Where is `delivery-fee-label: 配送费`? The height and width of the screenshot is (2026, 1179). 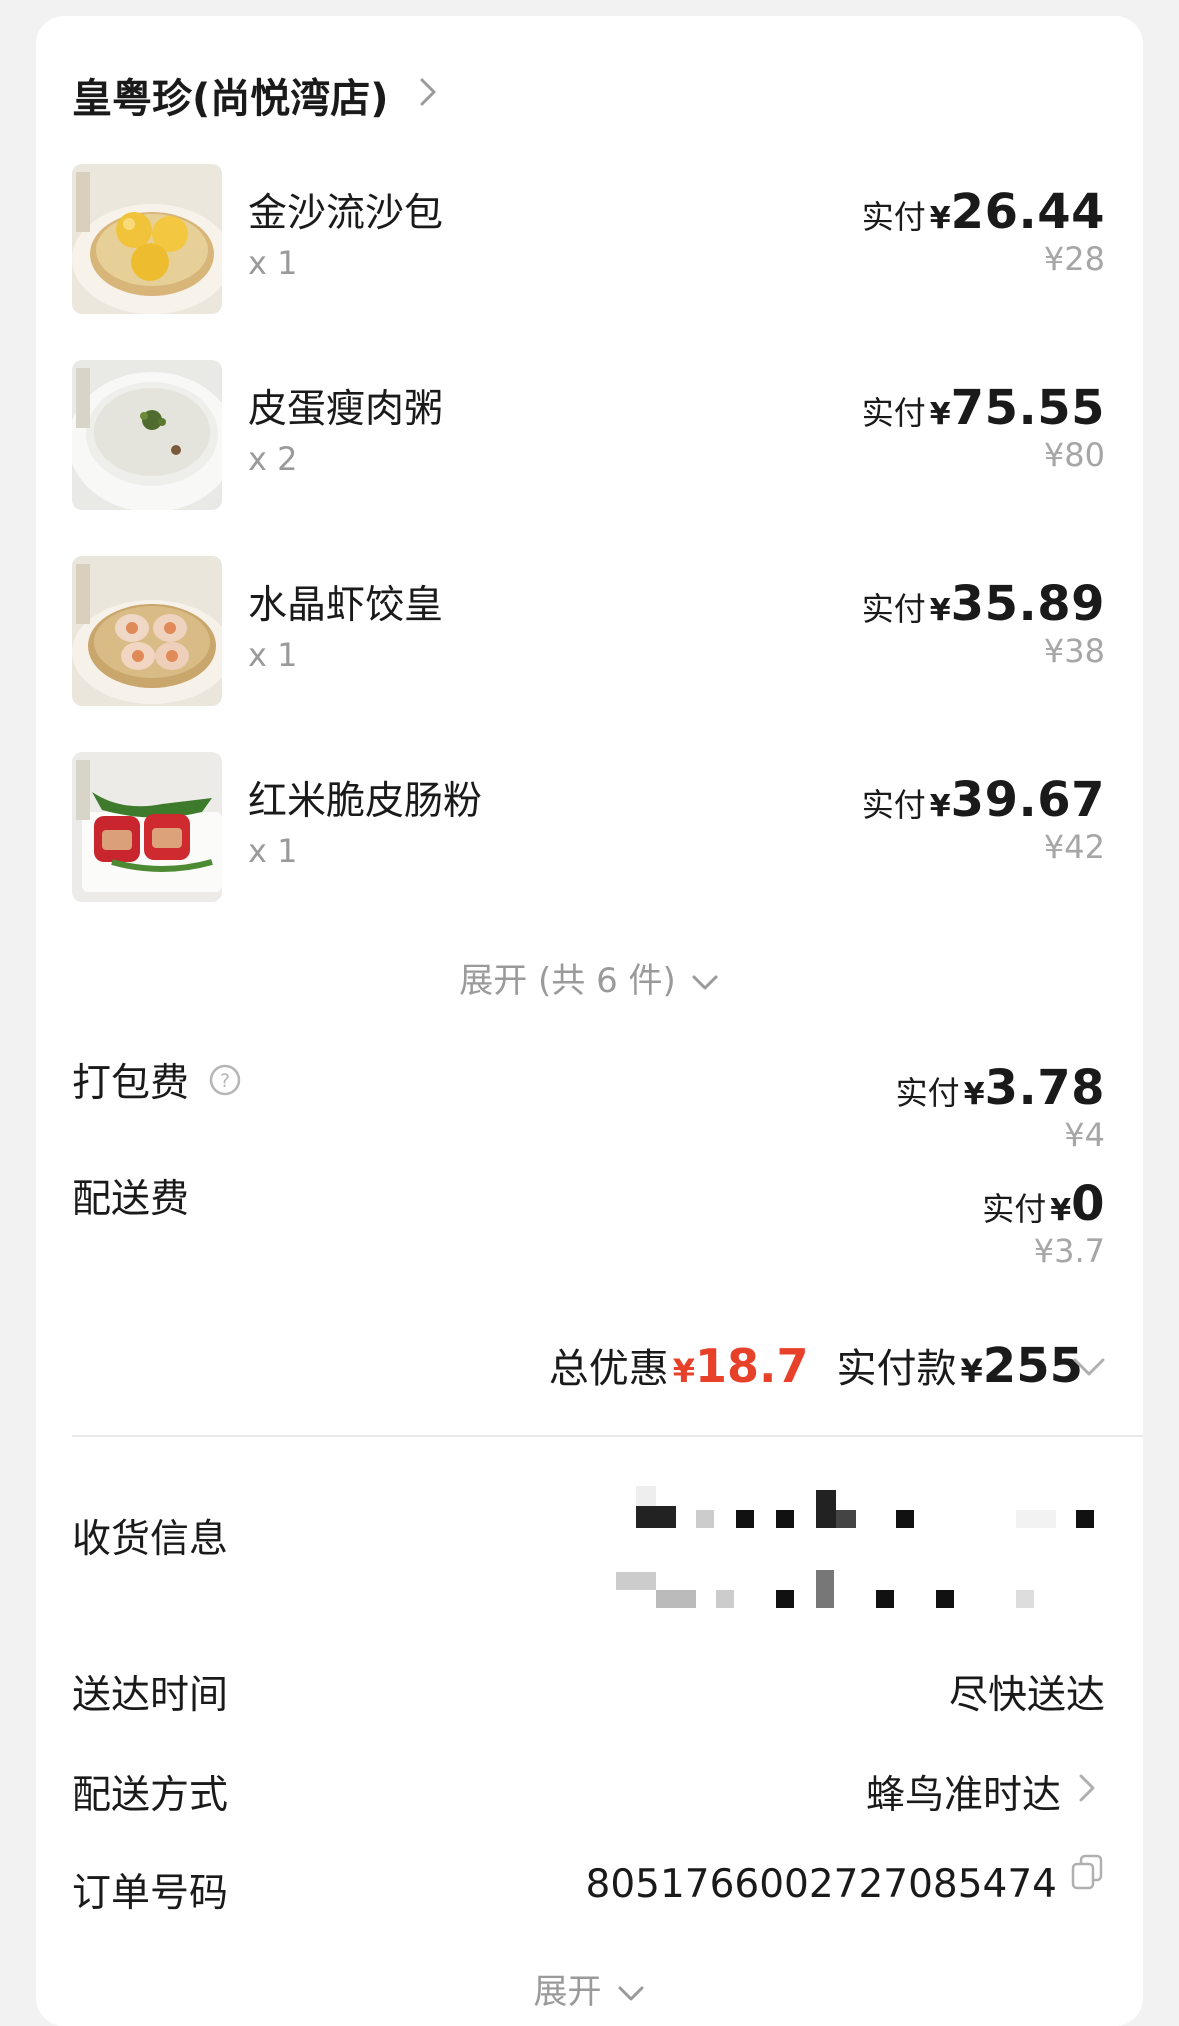 delivery-fee-label: 配送费 is located at coordinates (131, 1199).